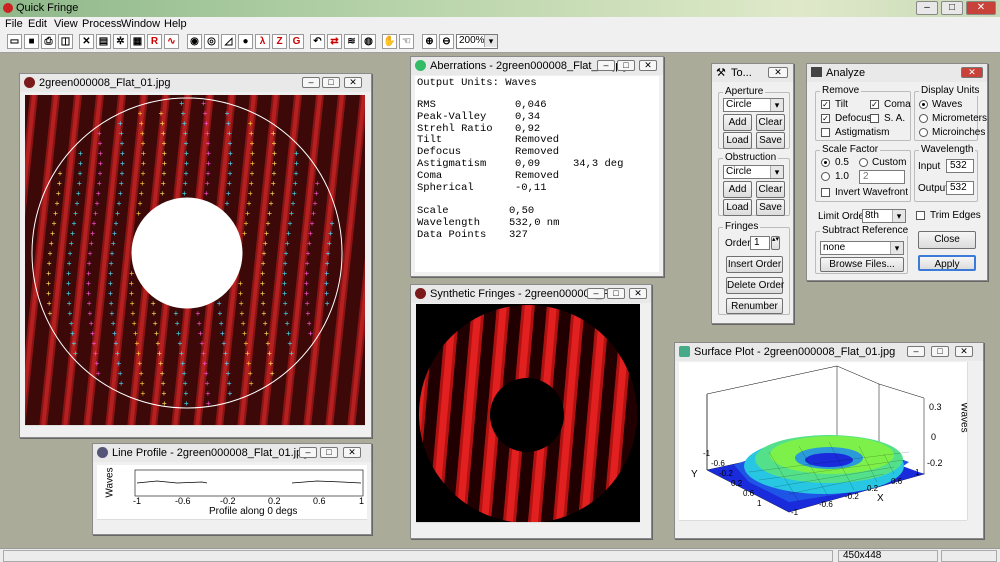 This screenshot has height=562, width=1000. Describe the element at coordinates (825, 176) in the screenshot. I see `scale-10-radio` at that location.